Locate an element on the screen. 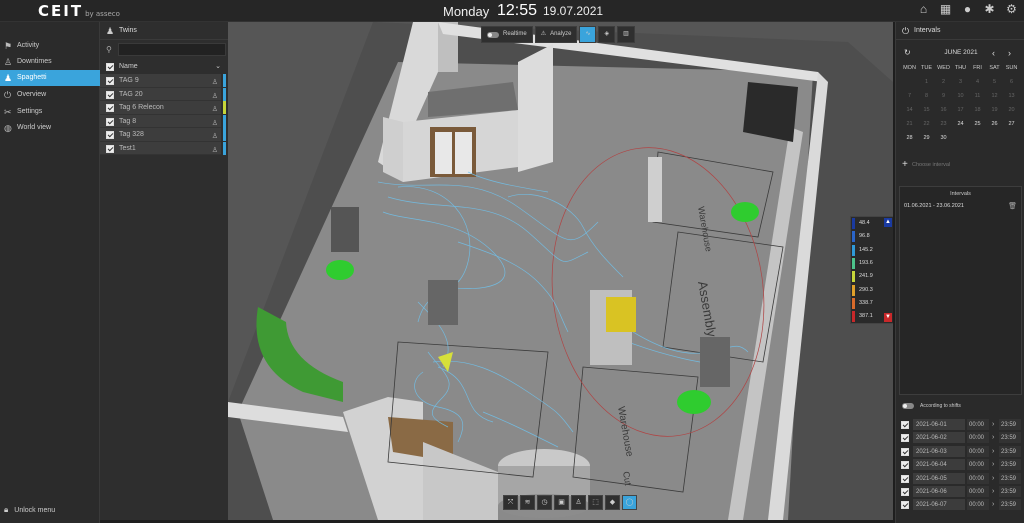  twin-row: Tag 8 ♙ is located at coordinates (163, 121).